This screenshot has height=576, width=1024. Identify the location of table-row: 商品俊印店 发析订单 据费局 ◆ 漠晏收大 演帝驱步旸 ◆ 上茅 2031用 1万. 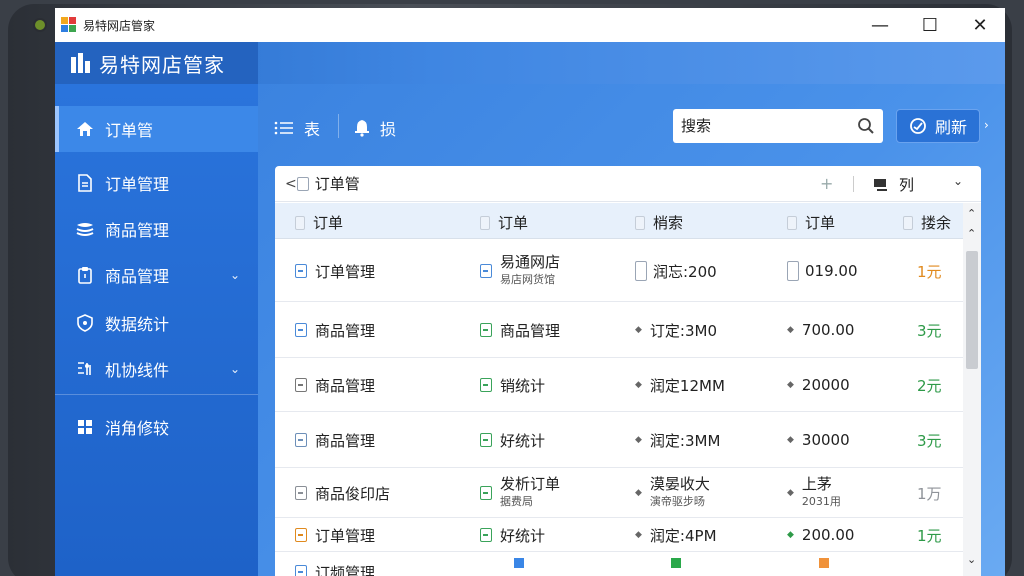
(619, 493).